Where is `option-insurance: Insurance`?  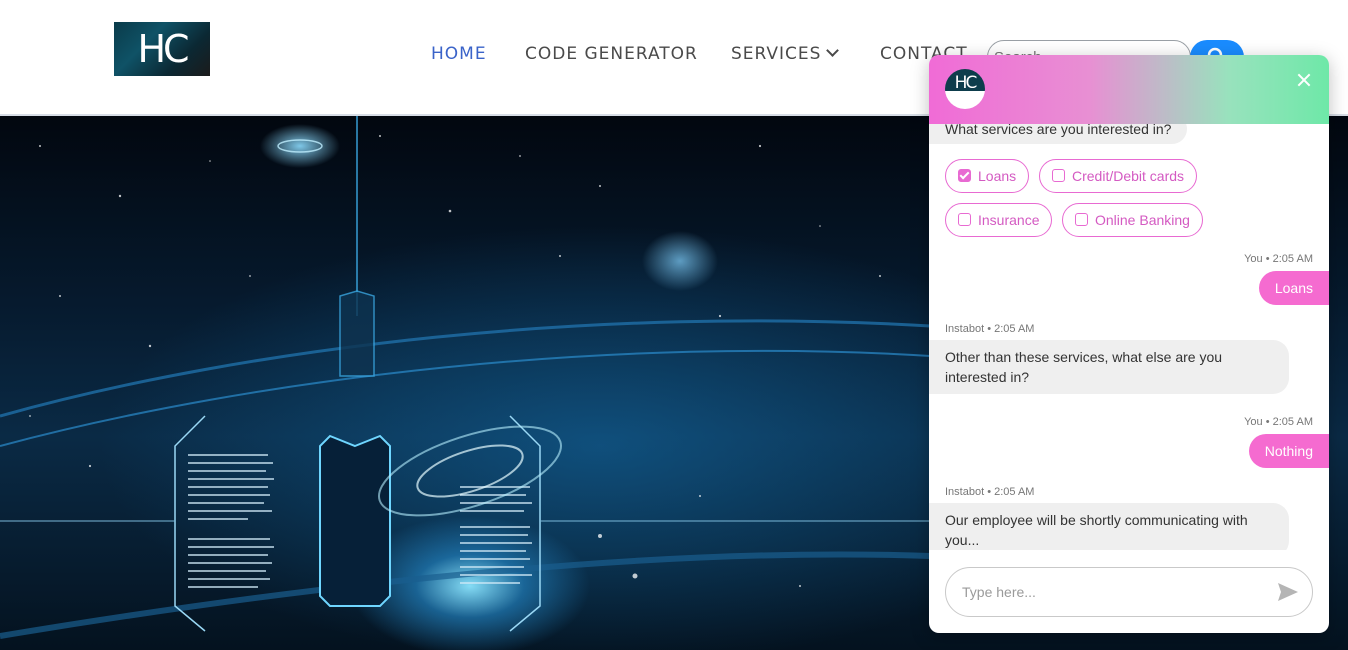 option-insurance: Insurance is located at coordinates (999, 220).